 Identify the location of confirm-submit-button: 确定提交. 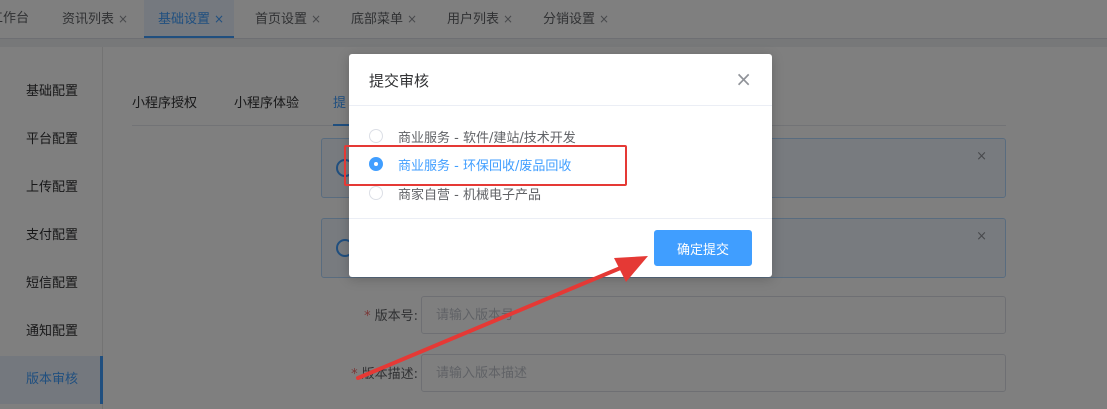
(703, 248).